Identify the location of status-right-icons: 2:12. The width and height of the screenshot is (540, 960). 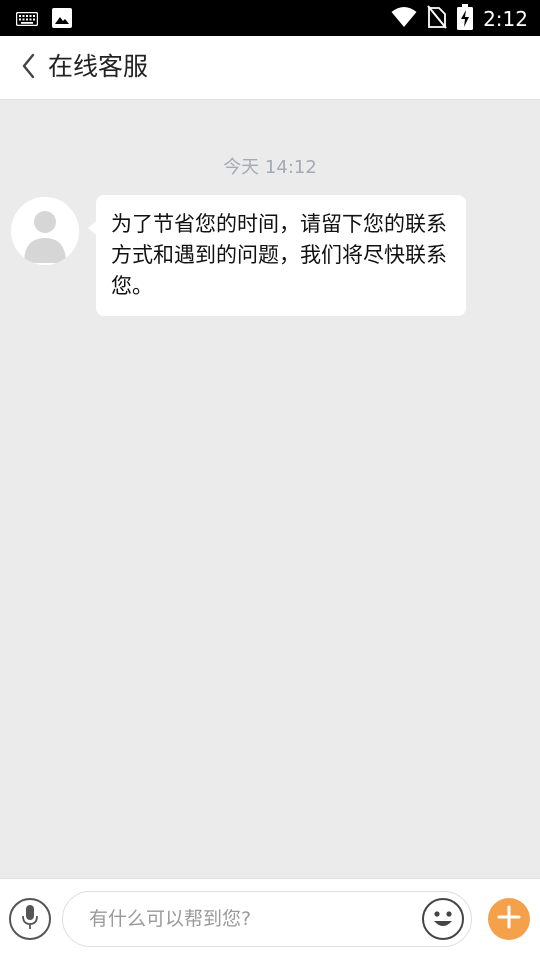
(459, 19).